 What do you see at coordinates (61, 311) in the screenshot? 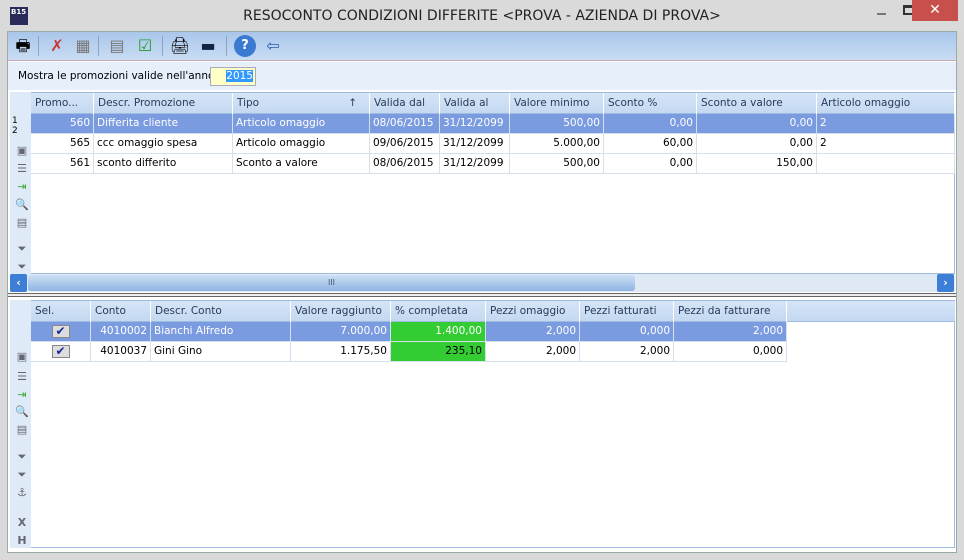
I see `column-header: Sel.` at bounding box center [61, 311].